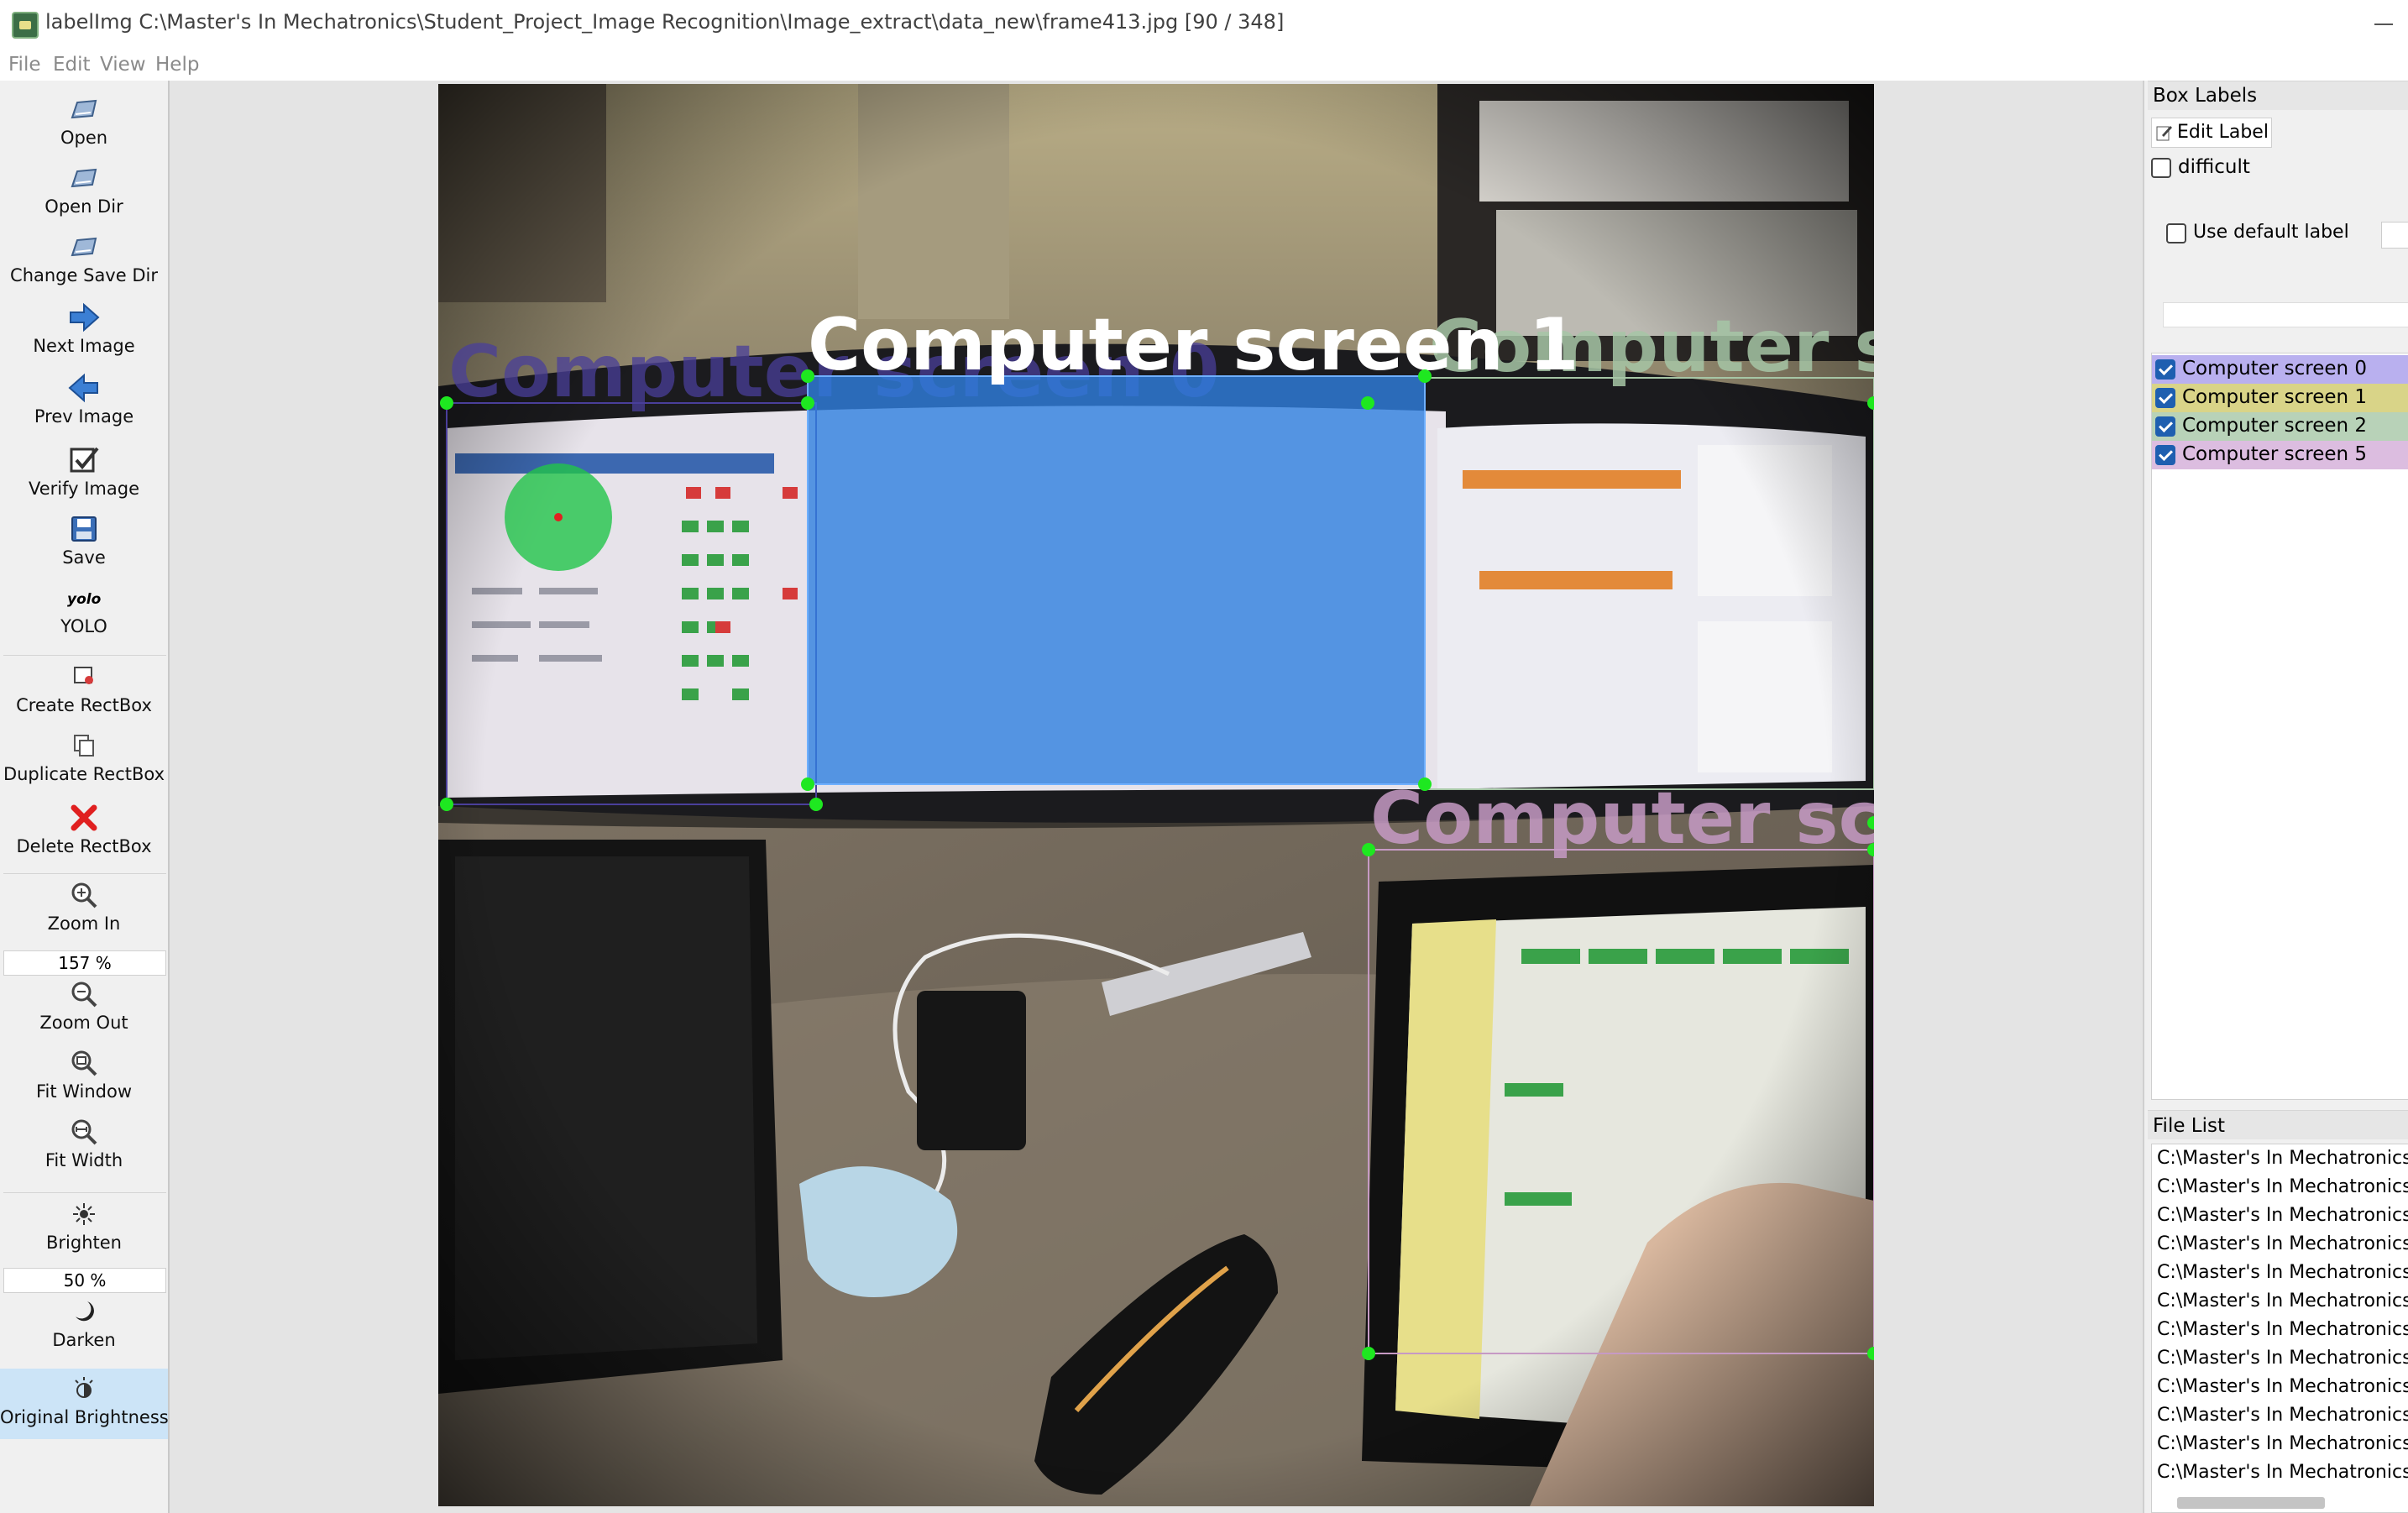  I want to click on floppy-disk-icon, so click(84, 529).